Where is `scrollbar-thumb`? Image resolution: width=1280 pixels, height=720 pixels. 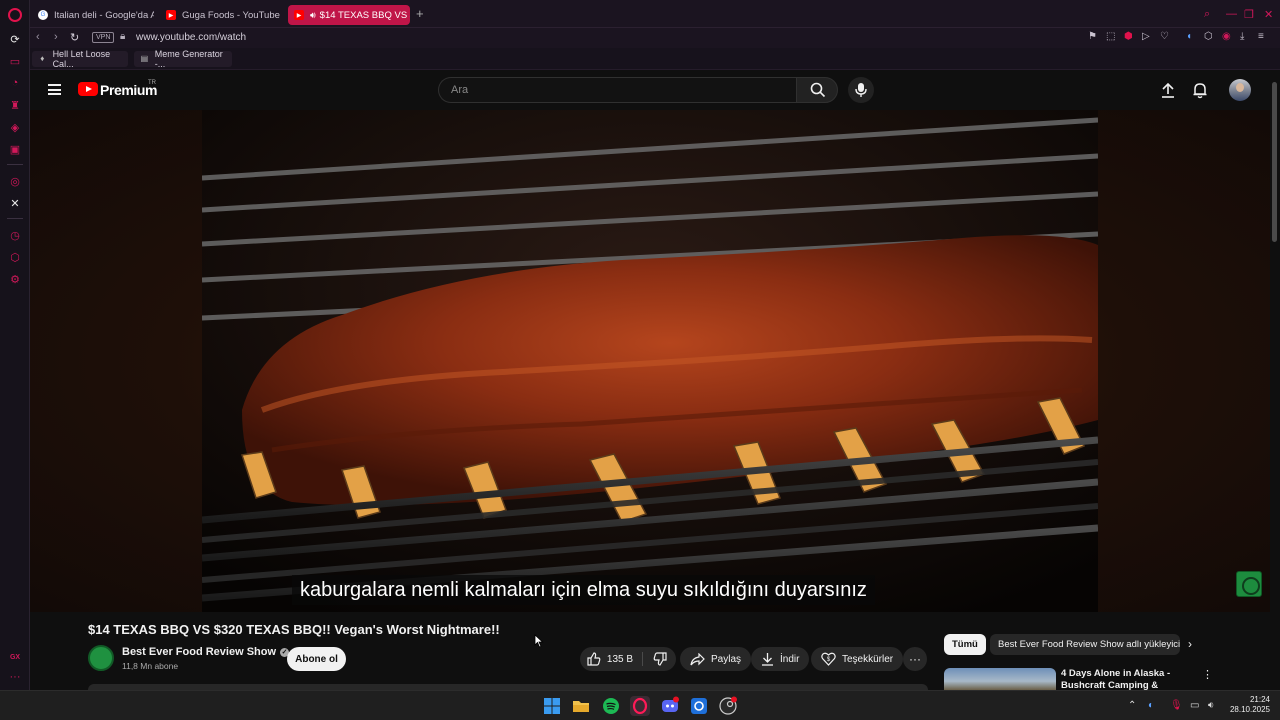 scrollbar-thumb is located at coordinates (1274, 162).